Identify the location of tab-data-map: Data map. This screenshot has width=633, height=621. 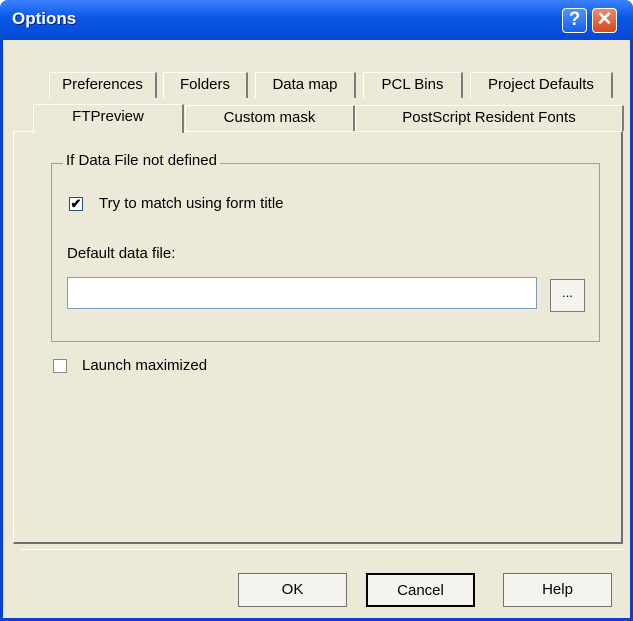
(305, 85).